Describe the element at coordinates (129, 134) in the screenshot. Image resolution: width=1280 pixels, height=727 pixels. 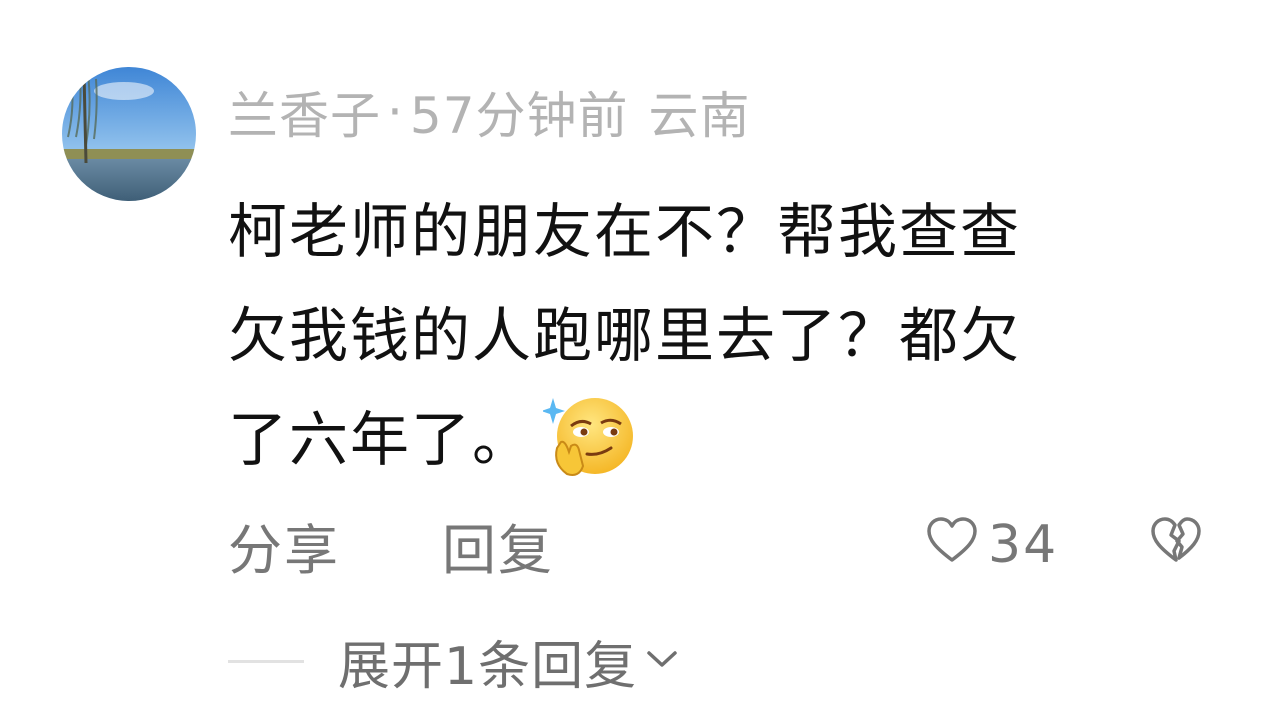
I see `avatar` at that location.